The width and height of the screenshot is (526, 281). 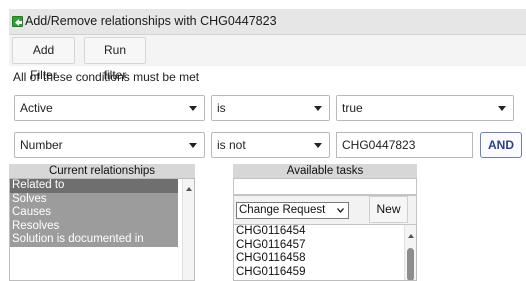 I want to click on list-item: CHG0116459, so click(x=318, y=273).